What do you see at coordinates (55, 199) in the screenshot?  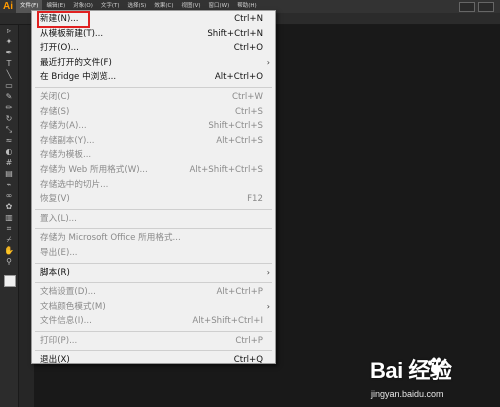 I see `menu-item-label: 恢复(V)` at bounding box center [55, 199].